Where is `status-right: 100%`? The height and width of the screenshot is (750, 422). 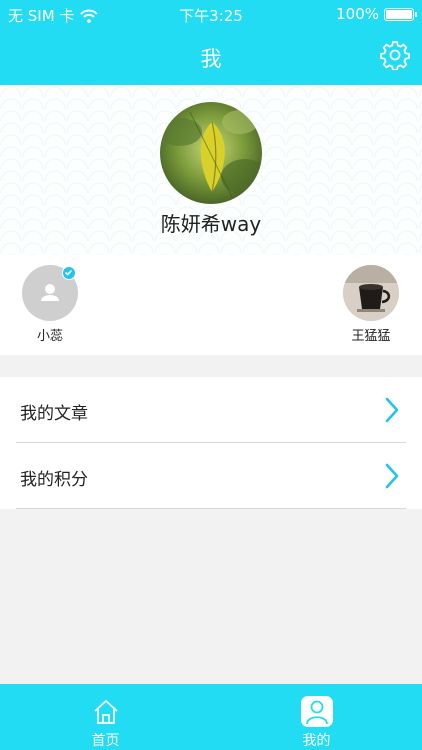
status-right: 100% is located at coordinates (376, 14).